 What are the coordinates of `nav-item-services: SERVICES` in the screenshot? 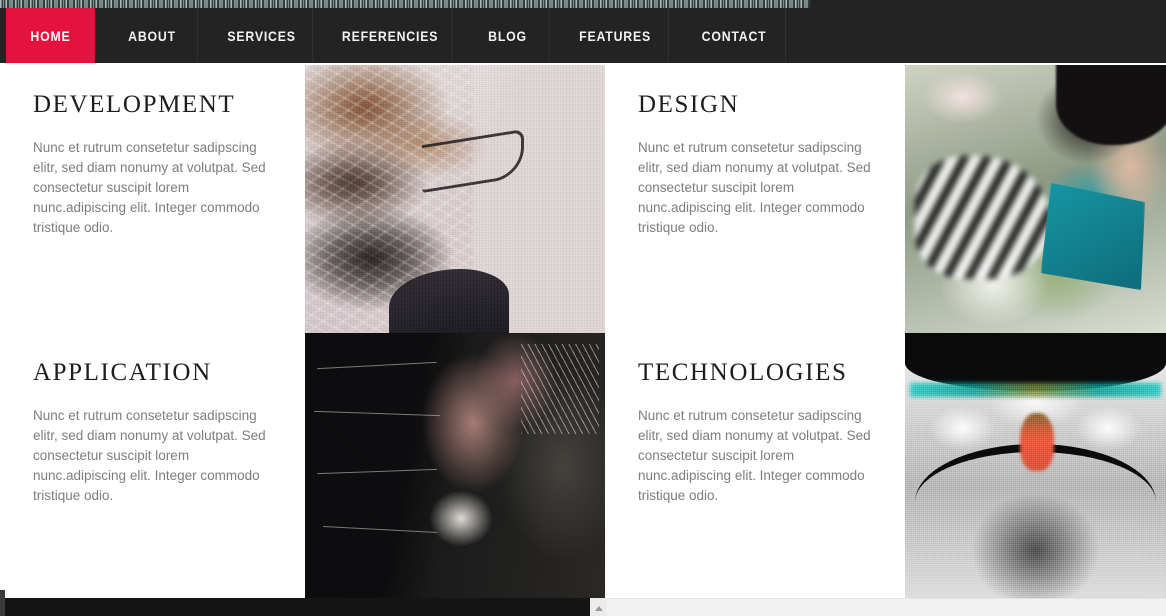 It's located at (262, 35).